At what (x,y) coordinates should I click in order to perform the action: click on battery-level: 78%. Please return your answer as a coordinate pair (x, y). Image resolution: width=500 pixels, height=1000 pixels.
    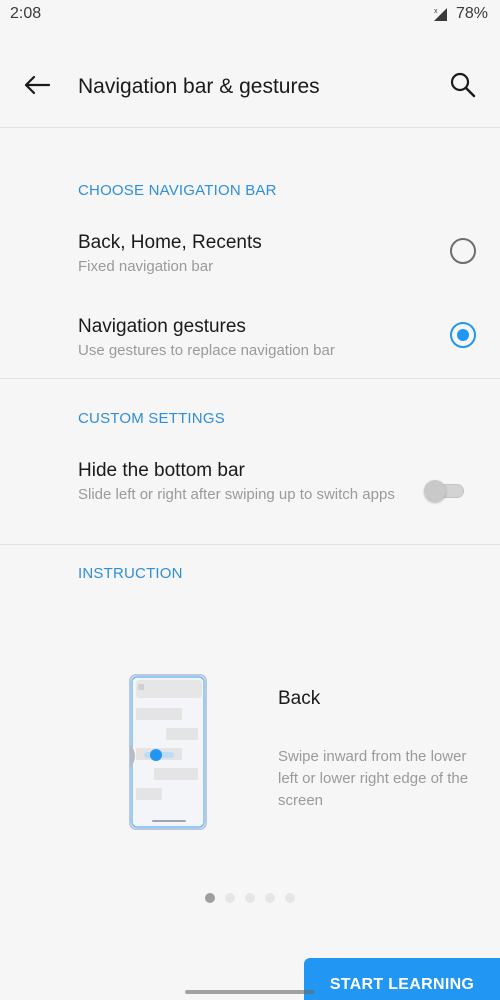
    Looking at the image, I should click on (471, 13).